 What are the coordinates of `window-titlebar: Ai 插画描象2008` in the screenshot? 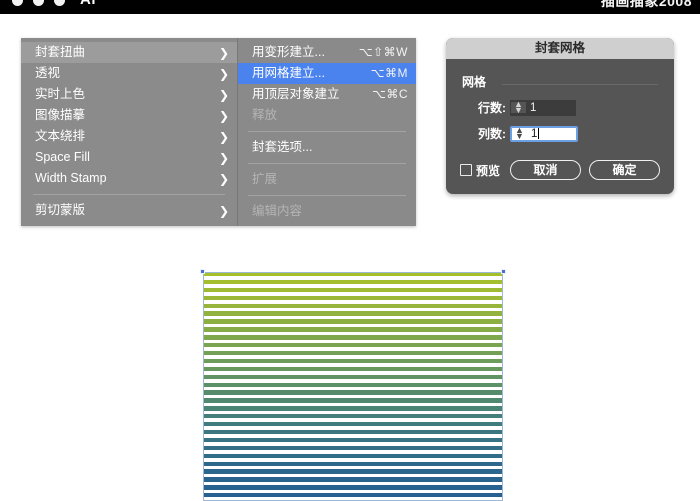 It's located at (350, 7).